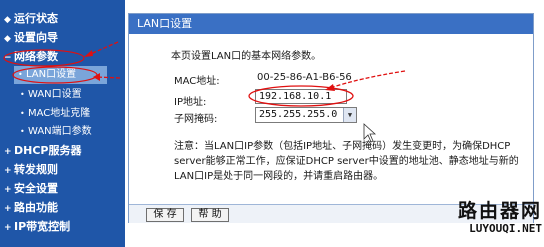 The height and width of the screenshot is (247, 544). What do you see at coordinates (210, 215) in the screenshot?
I see `help-button: 帮 助` at bounding box center [210, 215].